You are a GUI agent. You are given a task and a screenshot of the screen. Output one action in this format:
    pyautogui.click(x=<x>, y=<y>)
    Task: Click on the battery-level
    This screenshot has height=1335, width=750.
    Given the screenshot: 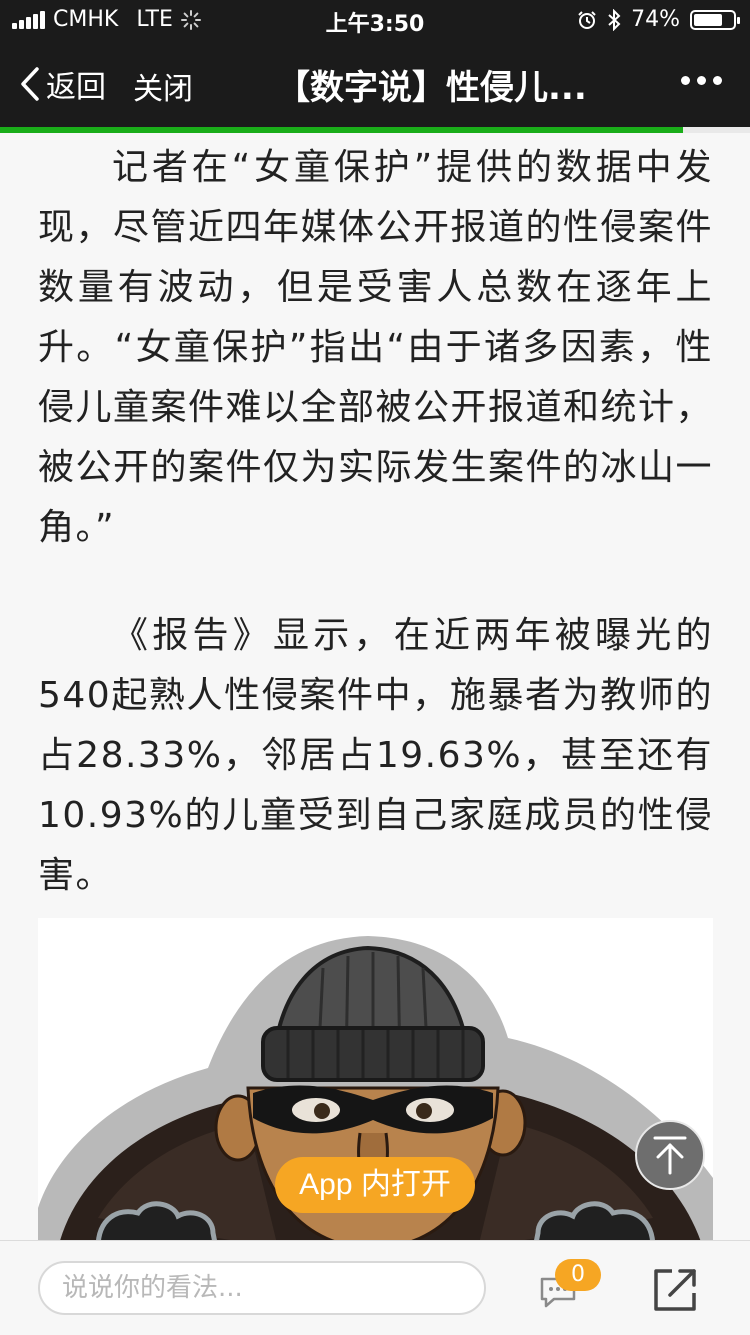 What is the action you would take?
    pyautogui.click(x=708, y=19)
    